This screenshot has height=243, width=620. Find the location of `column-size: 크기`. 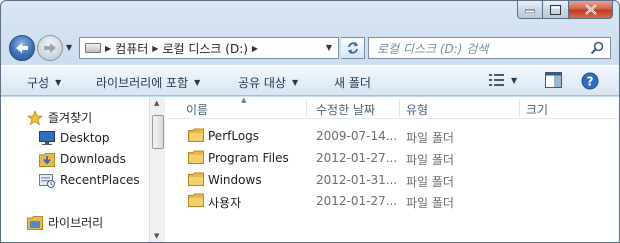

column-size: 크기 is located at coordinates (537, 110).